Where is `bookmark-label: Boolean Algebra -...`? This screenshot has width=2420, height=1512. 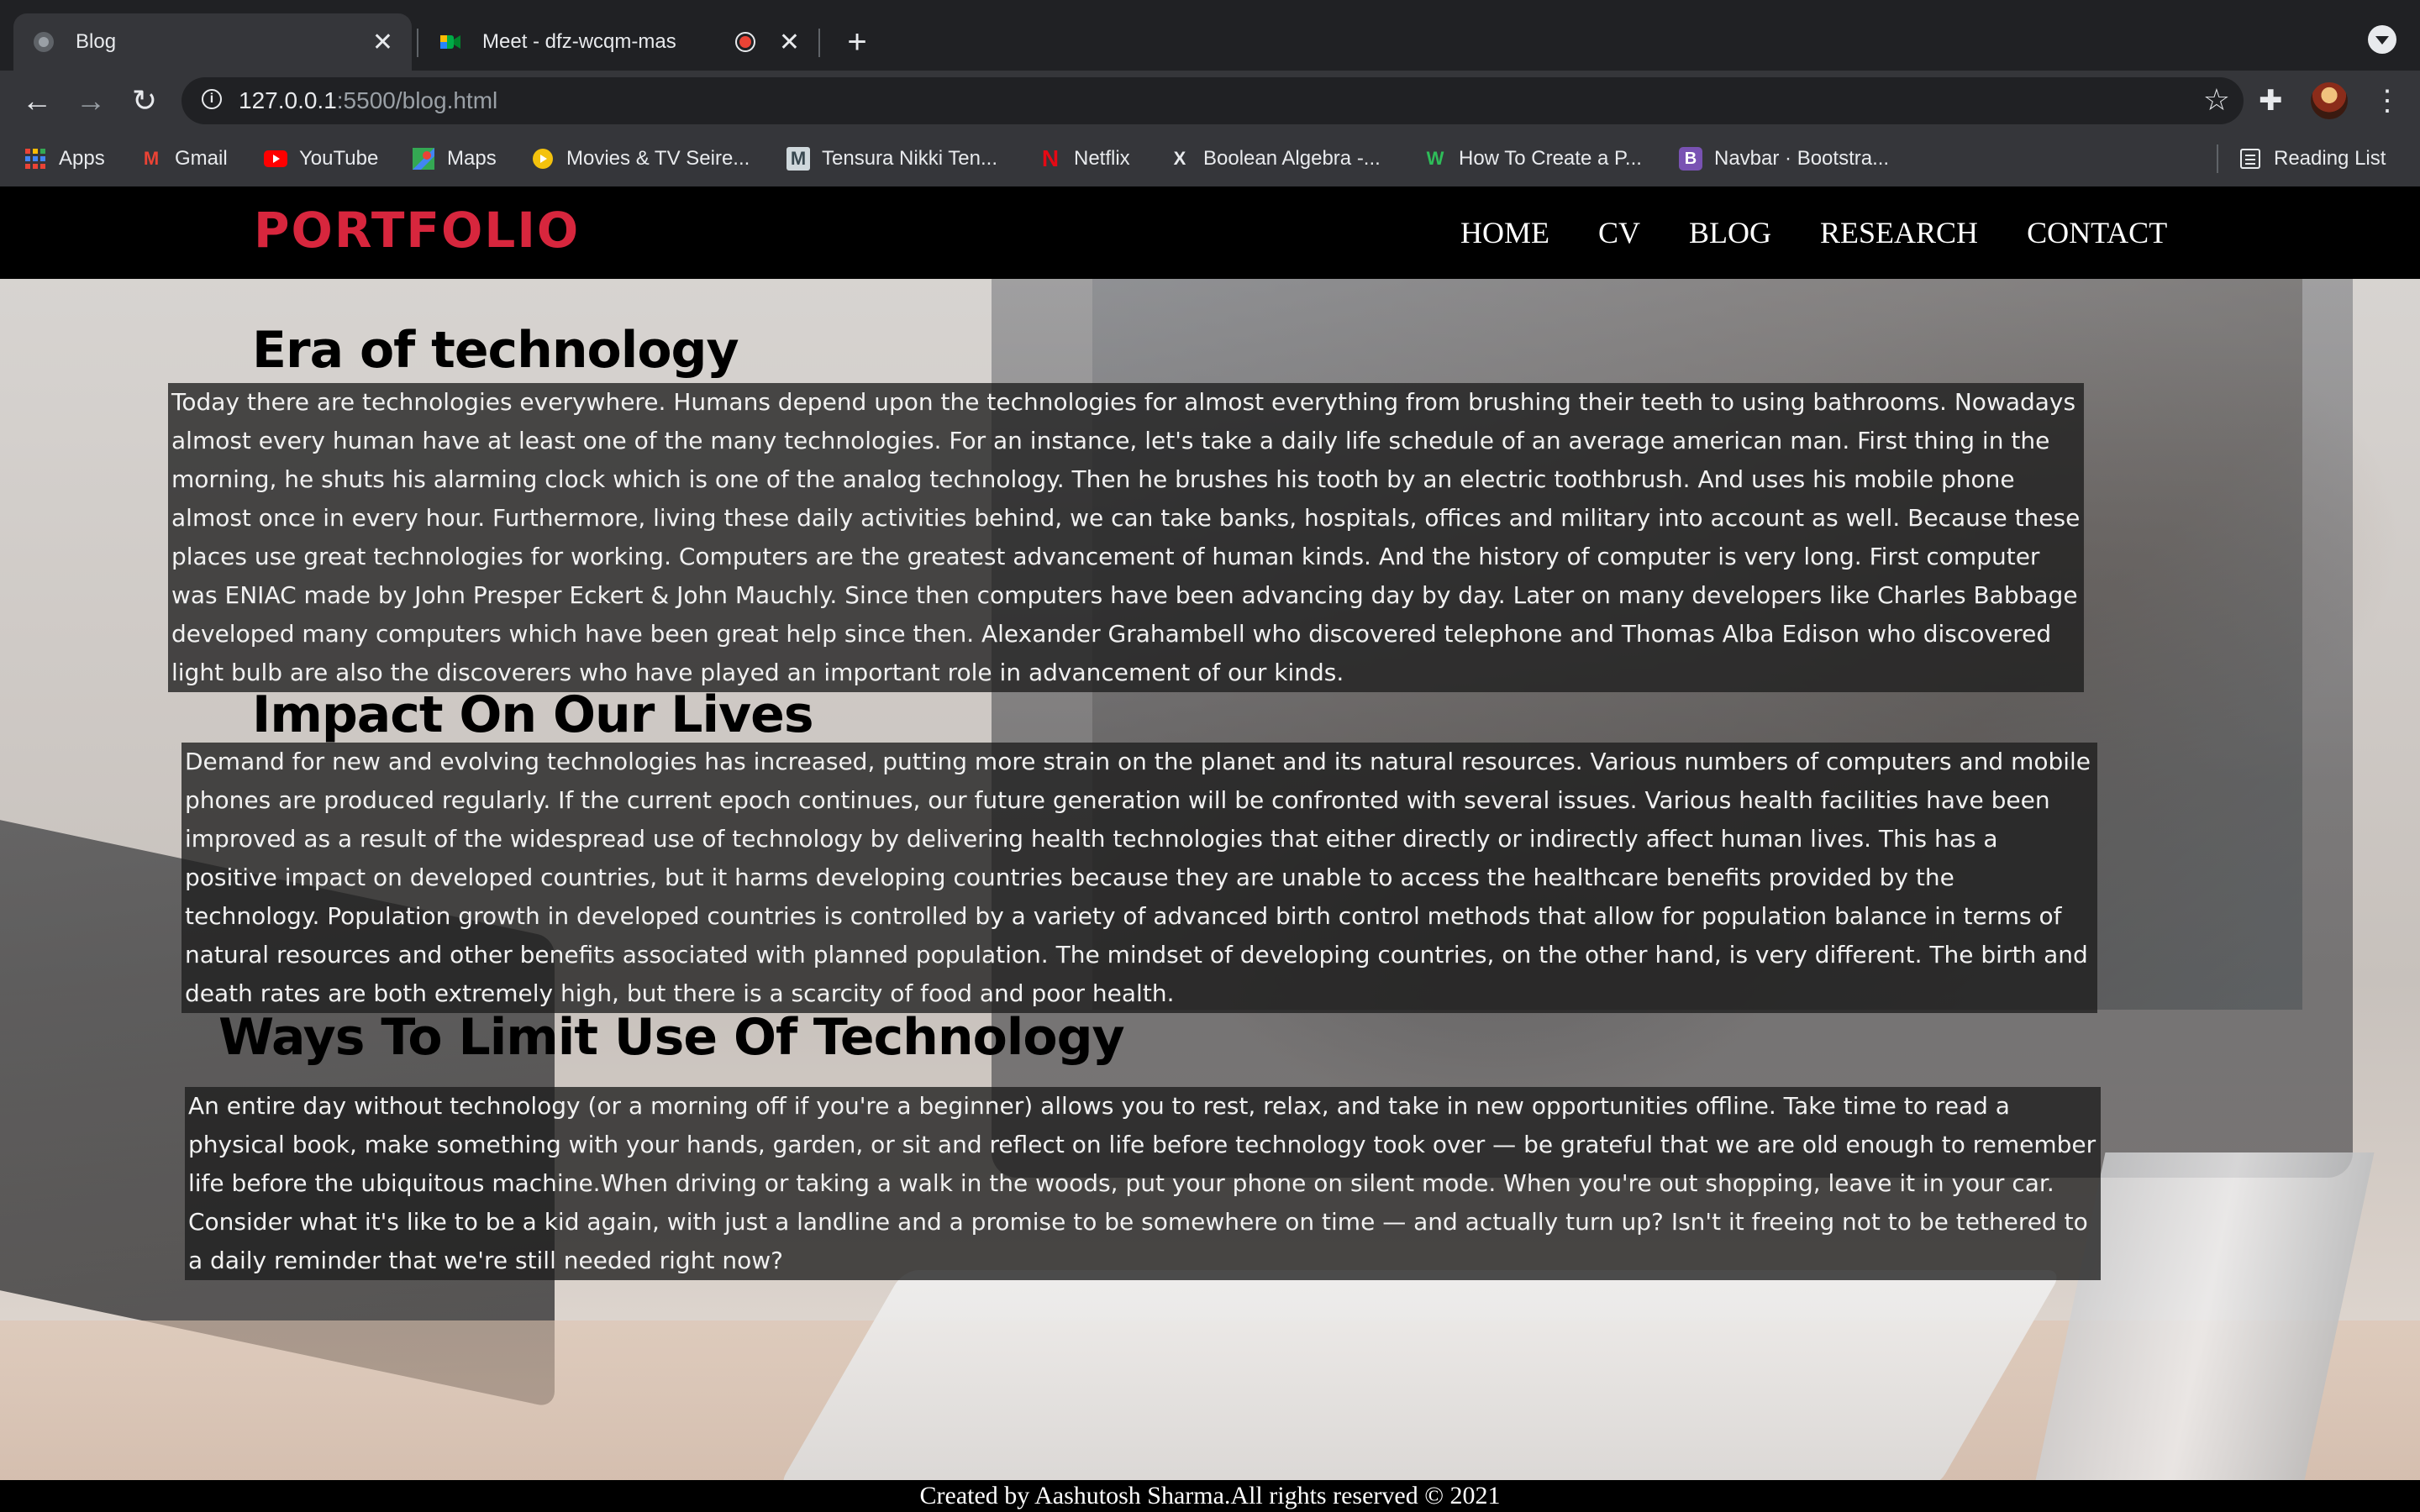
bookmark-label: Boolean Algebra -... is located at coordinates (1292, 158).